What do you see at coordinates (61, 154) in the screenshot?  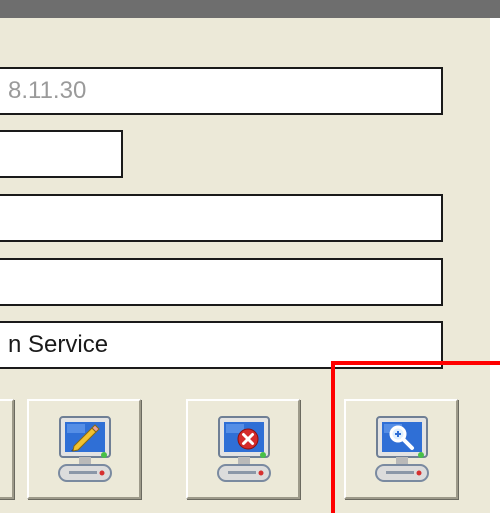 I see `short-field` at bounding box center [61, 154].